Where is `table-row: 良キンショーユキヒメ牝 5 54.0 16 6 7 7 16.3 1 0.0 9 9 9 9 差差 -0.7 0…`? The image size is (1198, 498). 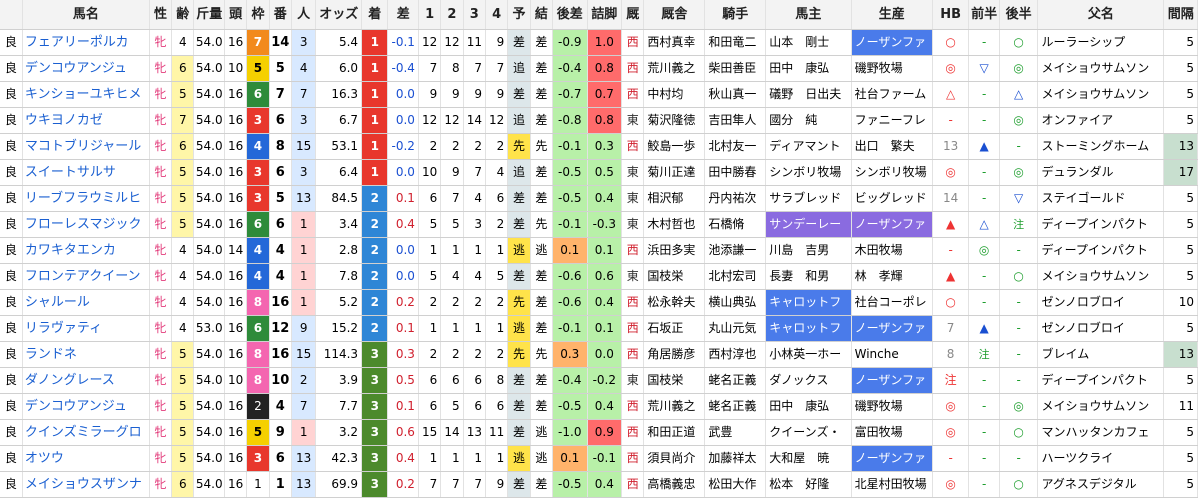 table-row: 良キンショーユキヒメ牝 5 54.0 16 6 7 7 16.3 1 0.0 9 9 9 9 差差 -0.7 0… is located at coordinates (599, 94).